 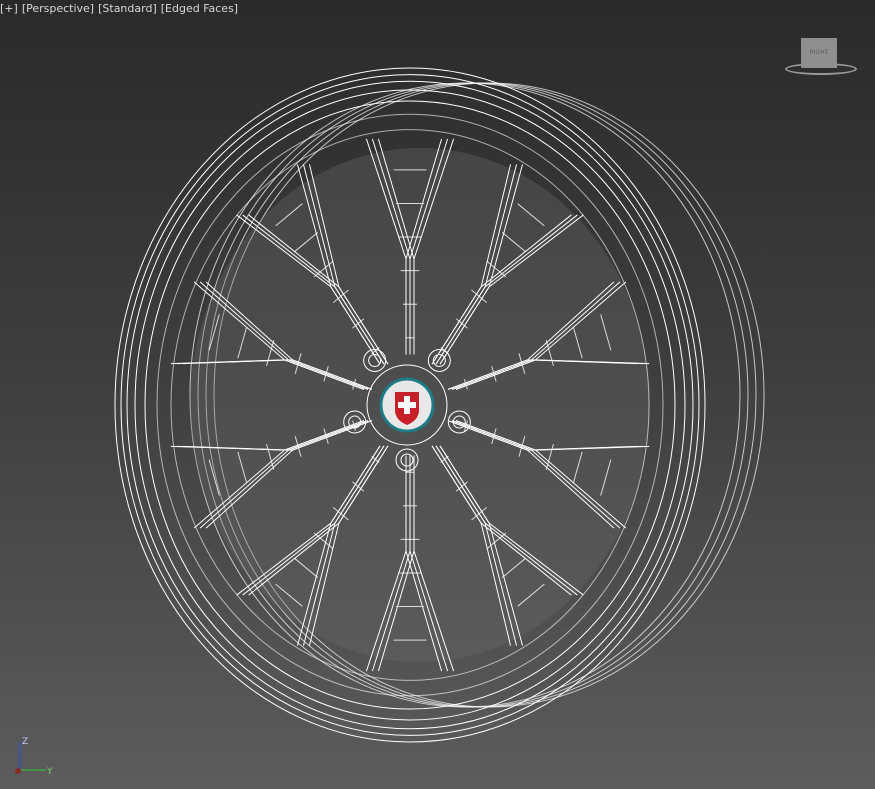 I want to click on y-axis-label: Y, so click(x=49, y=772).